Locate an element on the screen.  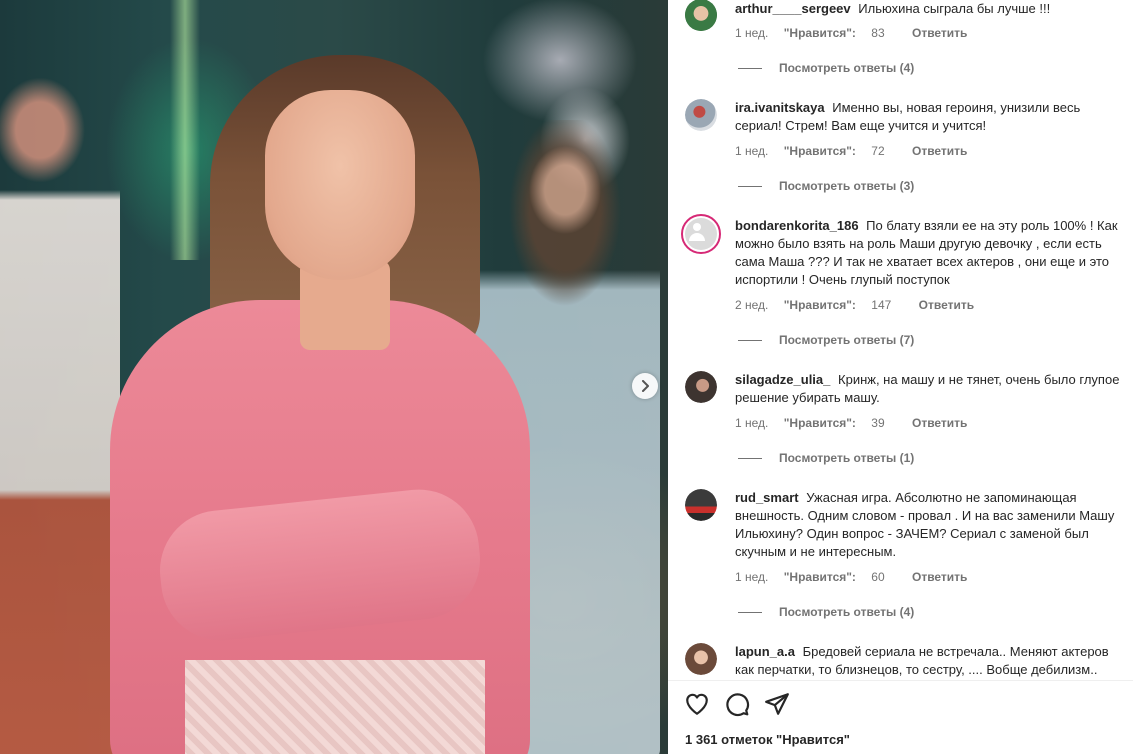
comment-likes: "Нравится": 60 is located at coordinates (840, 577).